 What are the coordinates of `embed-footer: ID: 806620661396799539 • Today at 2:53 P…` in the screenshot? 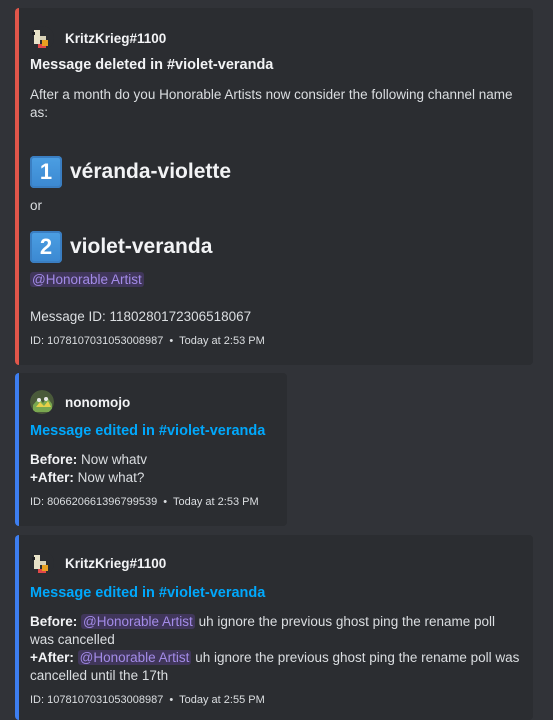 It's located at (144, 502).